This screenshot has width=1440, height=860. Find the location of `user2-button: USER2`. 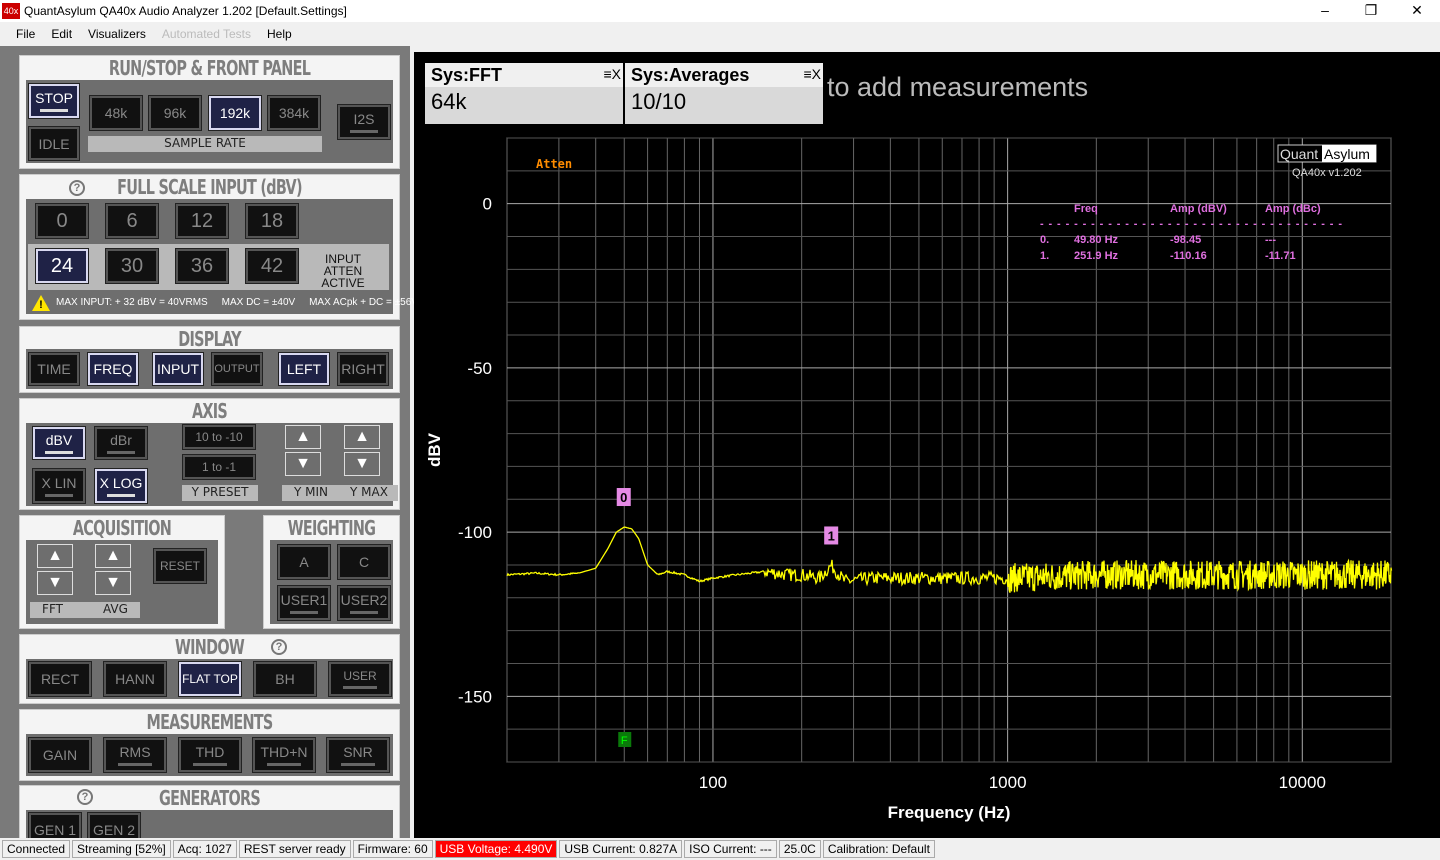

user2-button: USER2 is located at coordinates (364, 603).